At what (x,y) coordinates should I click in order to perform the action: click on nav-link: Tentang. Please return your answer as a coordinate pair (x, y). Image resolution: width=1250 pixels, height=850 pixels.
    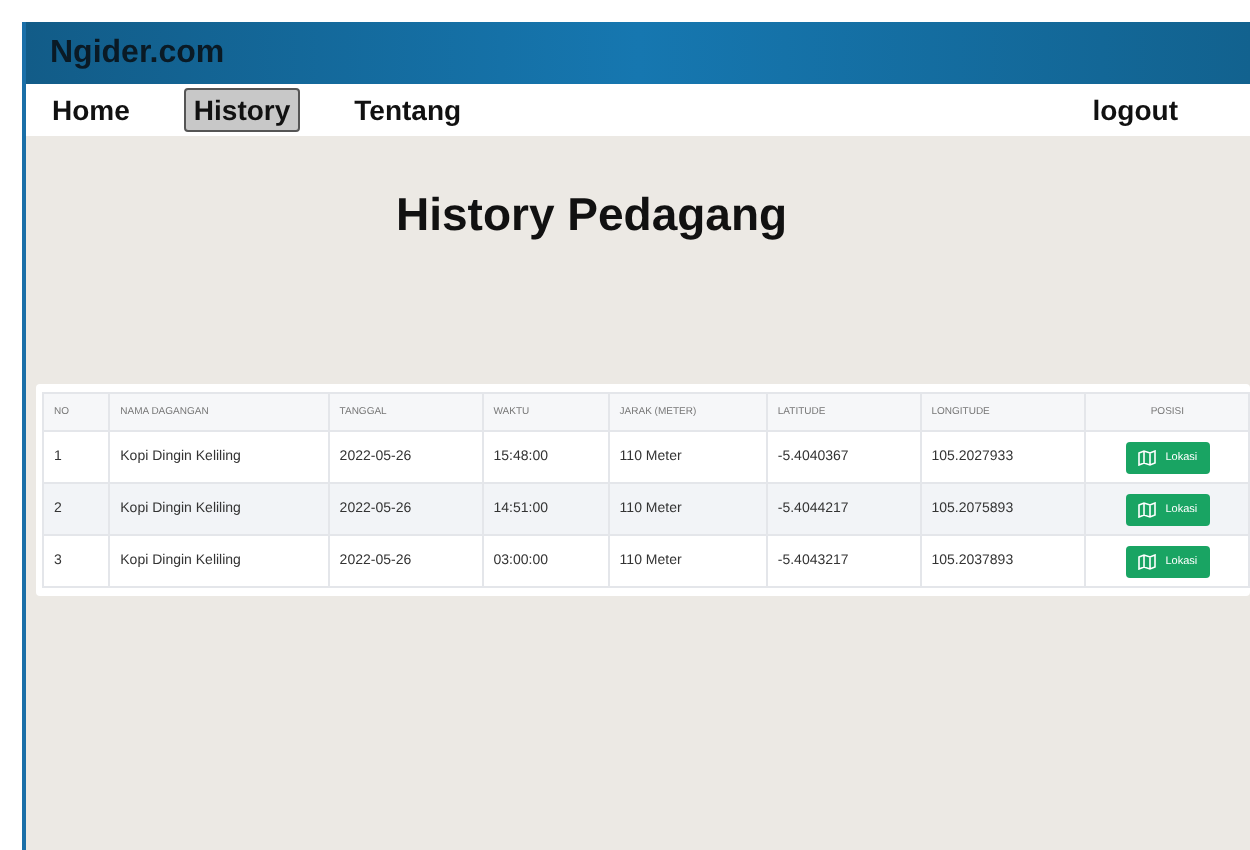
    Looking at the image, I should click on (408, 110).